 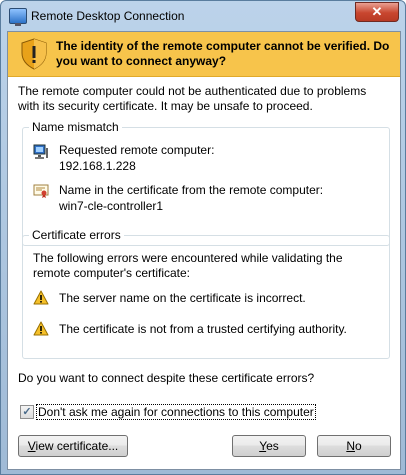 What do you see at coordinates (40, 151) in the screenshot?
I see `computer-icon` at bounding box center [40, 151].